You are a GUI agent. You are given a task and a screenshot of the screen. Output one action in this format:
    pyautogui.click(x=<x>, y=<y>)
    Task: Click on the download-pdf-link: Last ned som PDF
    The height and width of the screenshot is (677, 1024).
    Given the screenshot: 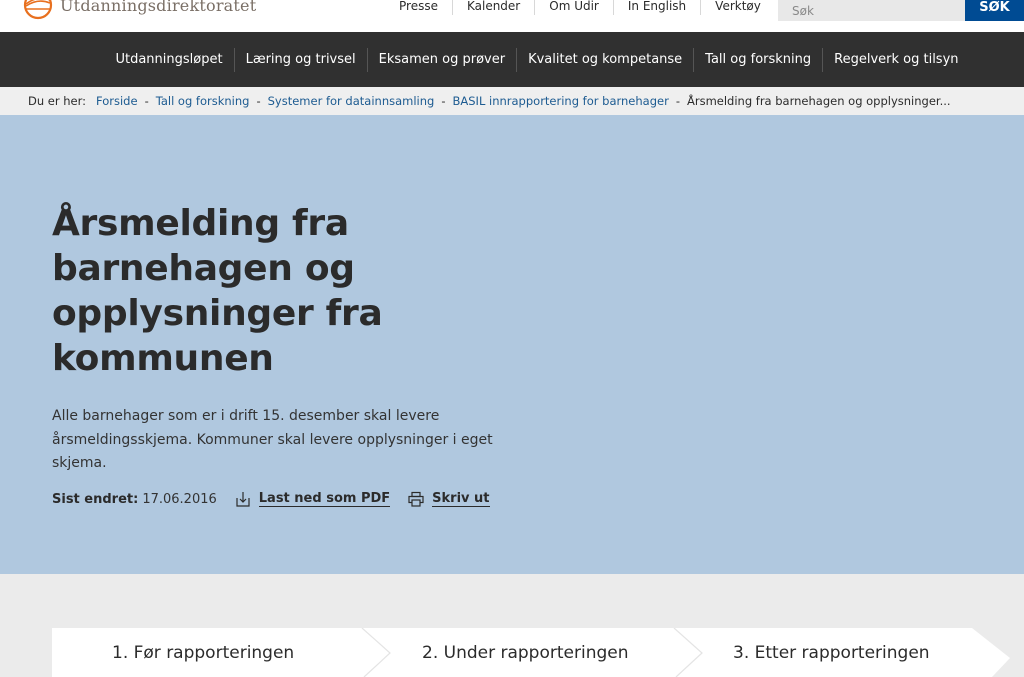 What is the action you would take?
    pyautogui.click(x=313, y=499)
    